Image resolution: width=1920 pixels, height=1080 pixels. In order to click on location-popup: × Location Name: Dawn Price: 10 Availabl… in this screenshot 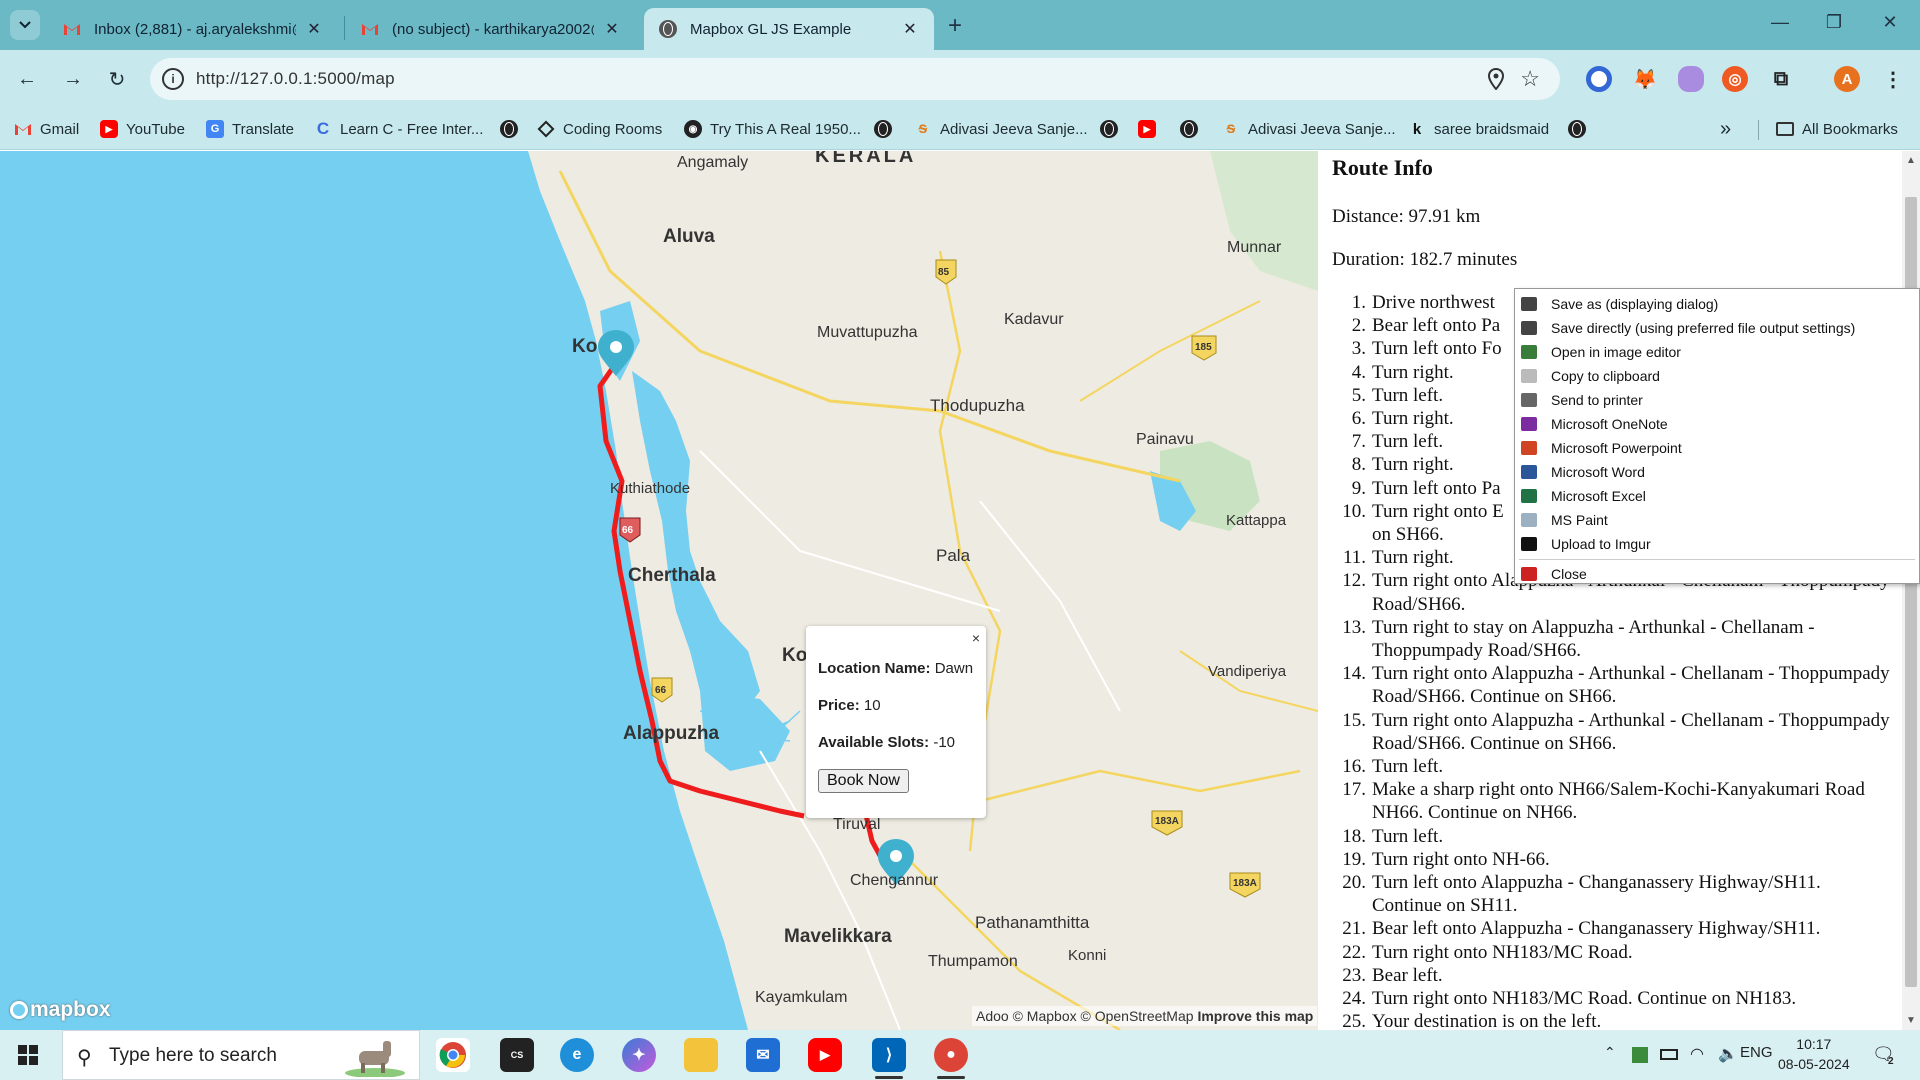, I will do `click(896, 722)`.